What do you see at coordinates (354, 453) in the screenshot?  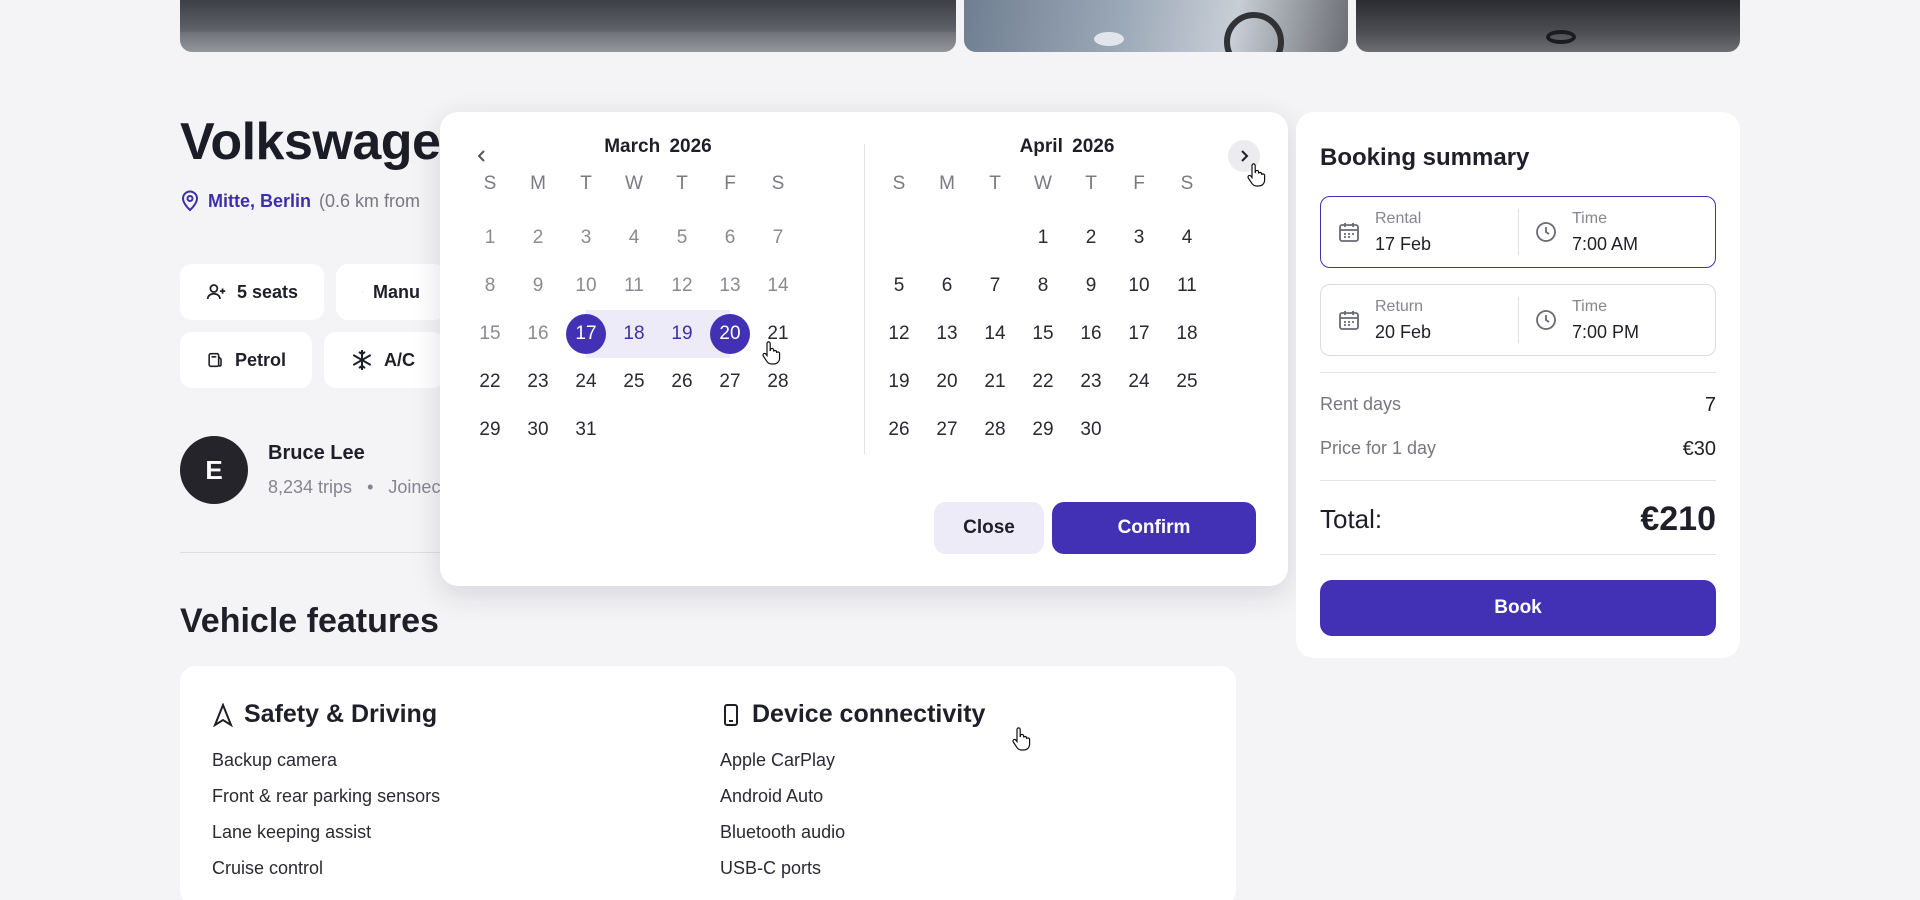 I see `host-name: Bruce Lee` at bounding box center [354, 453].